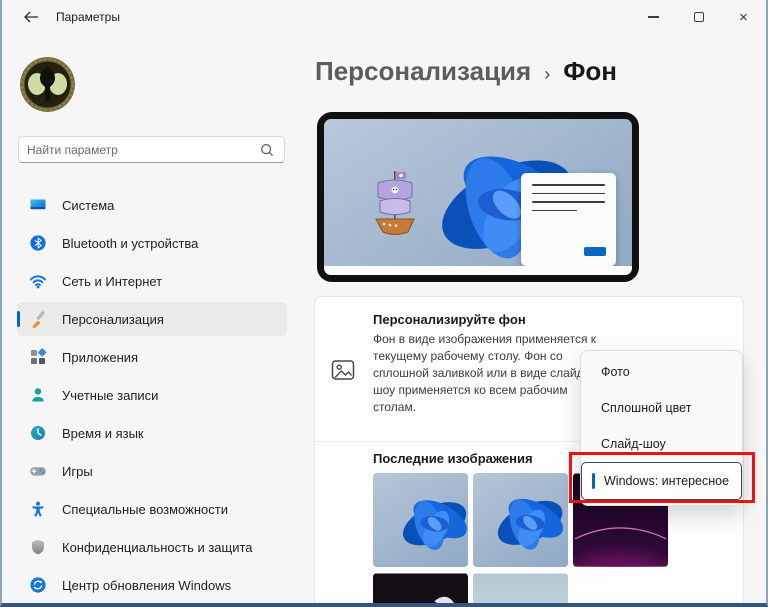 Image resolution: width=768 pixels, height=607 pixels. I want to click on dropdown-option-label: Windows: интересное, so click(667, 481).